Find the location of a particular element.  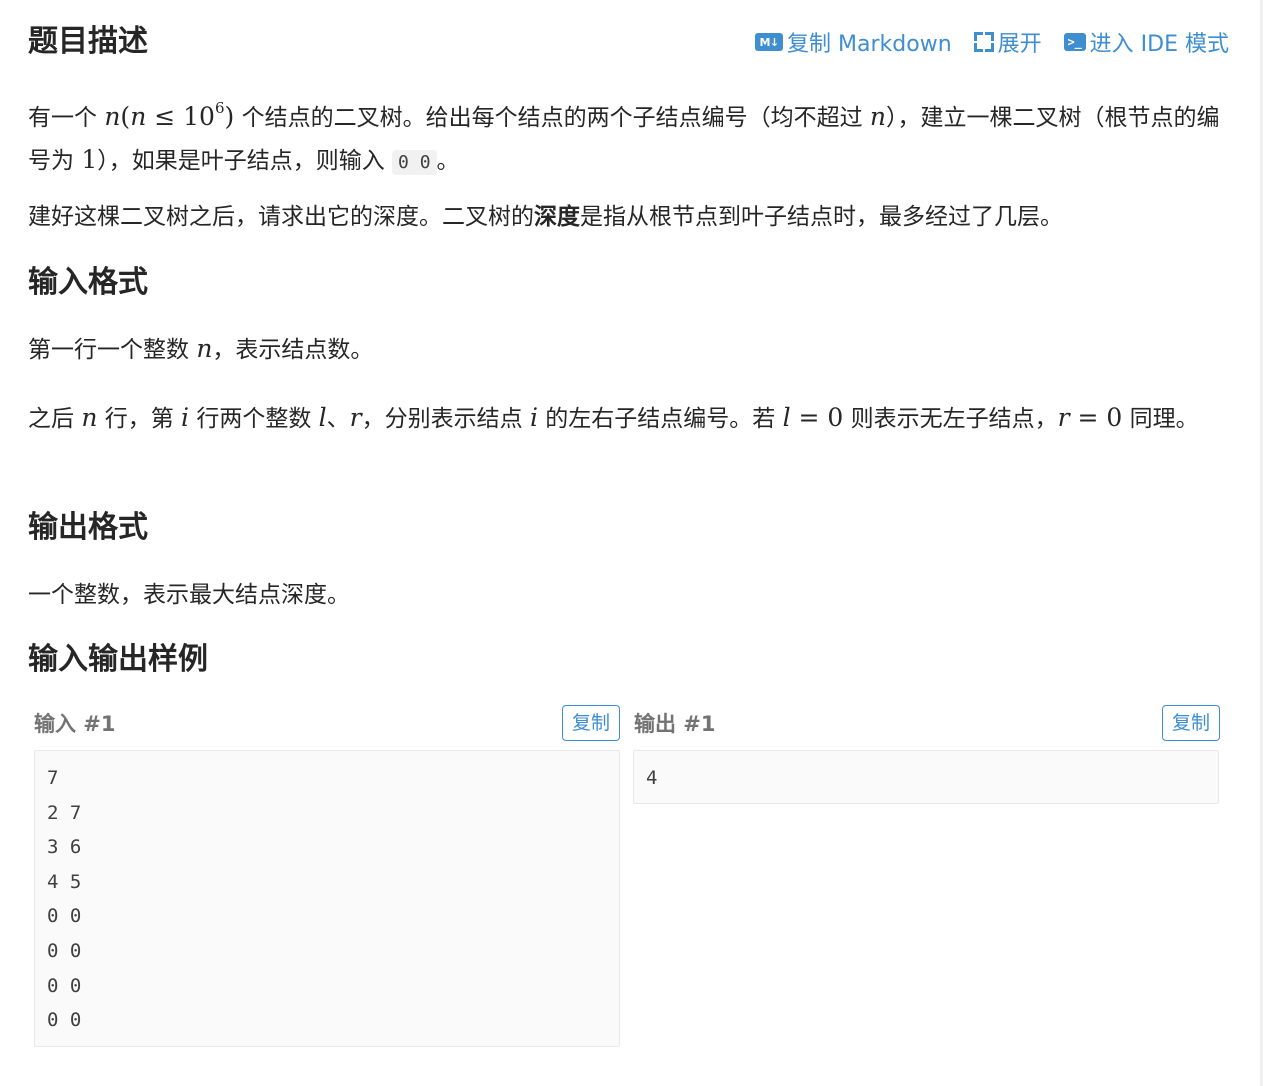

sample-output-label: 输出 #1 is located at coordinates (675, 724).